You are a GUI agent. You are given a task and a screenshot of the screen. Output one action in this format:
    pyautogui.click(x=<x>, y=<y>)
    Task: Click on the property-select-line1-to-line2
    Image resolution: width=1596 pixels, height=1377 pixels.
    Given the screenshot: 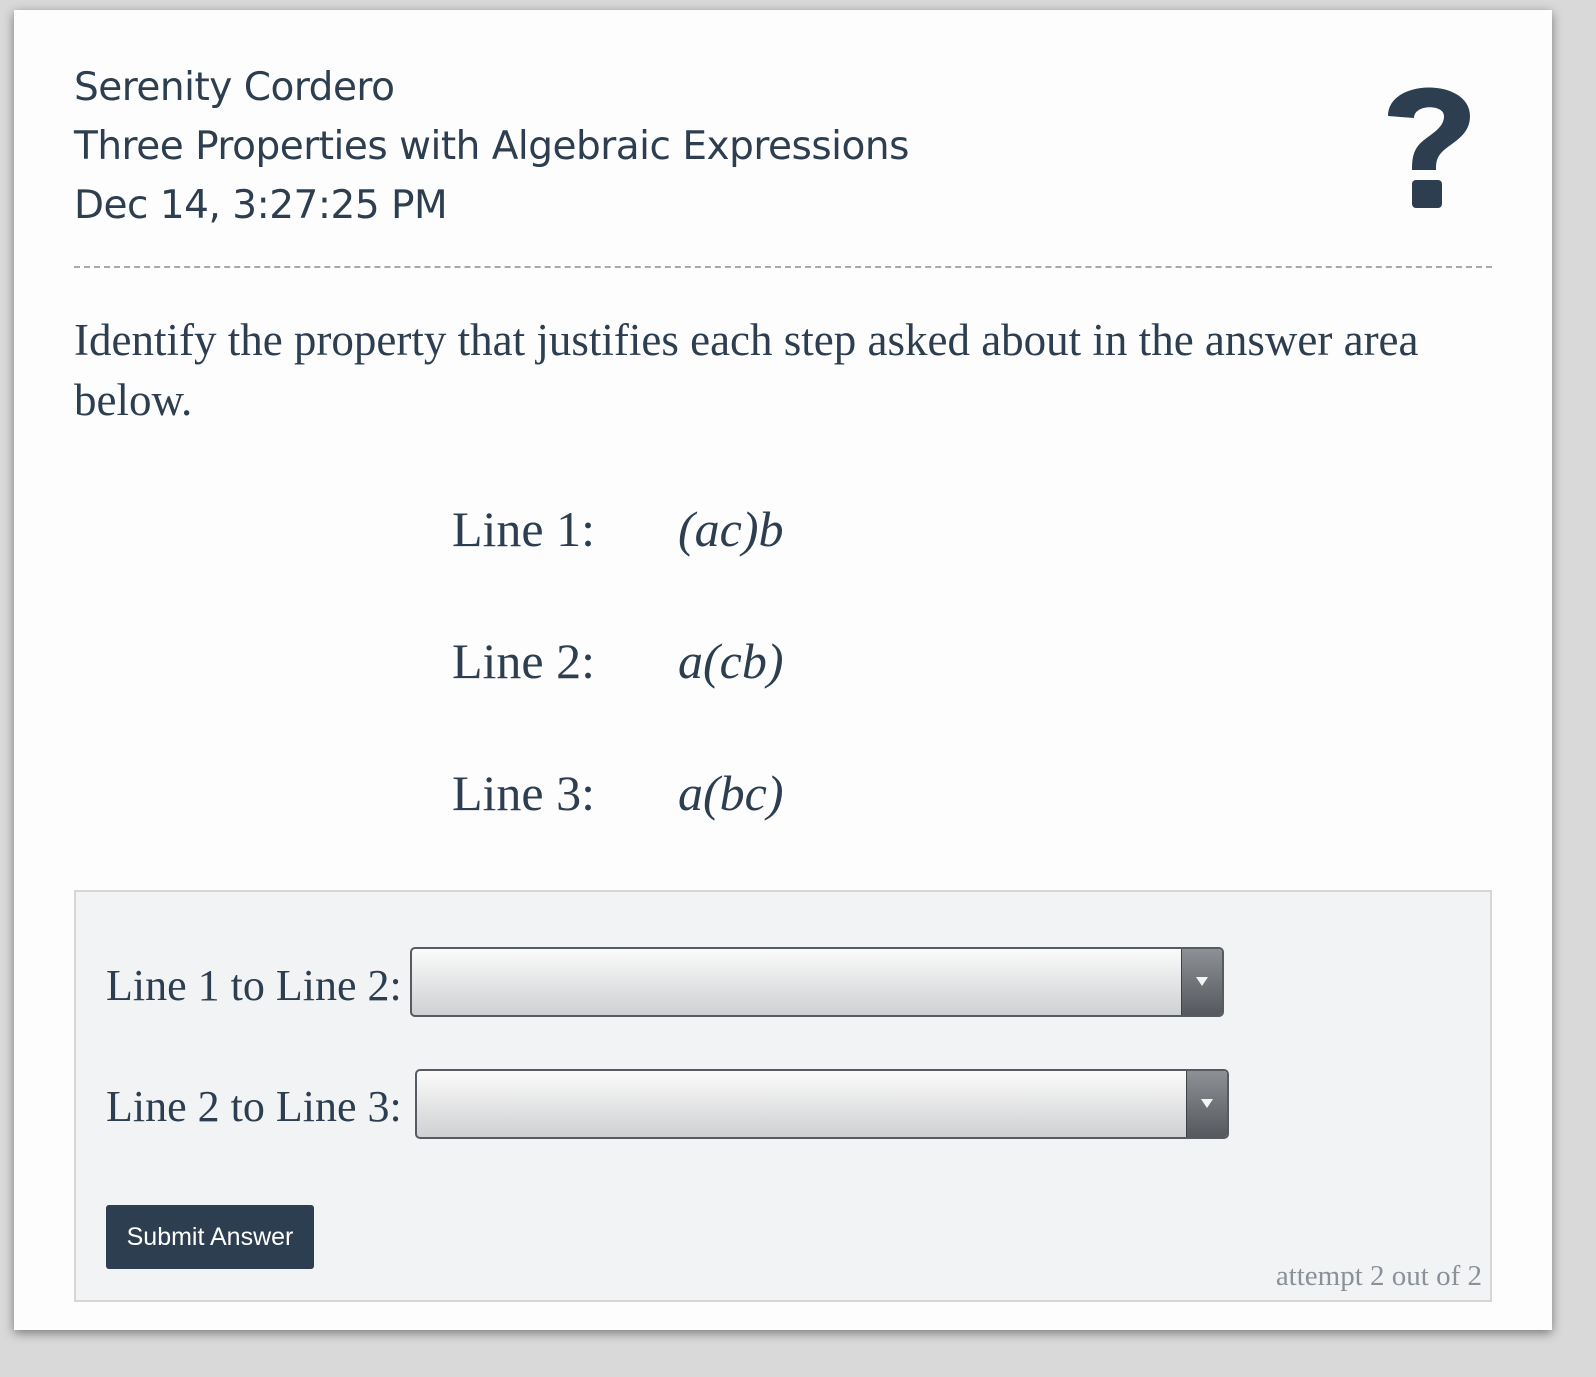 What is the action you would take?
    pyautogui.click(x=817, y=982)
    